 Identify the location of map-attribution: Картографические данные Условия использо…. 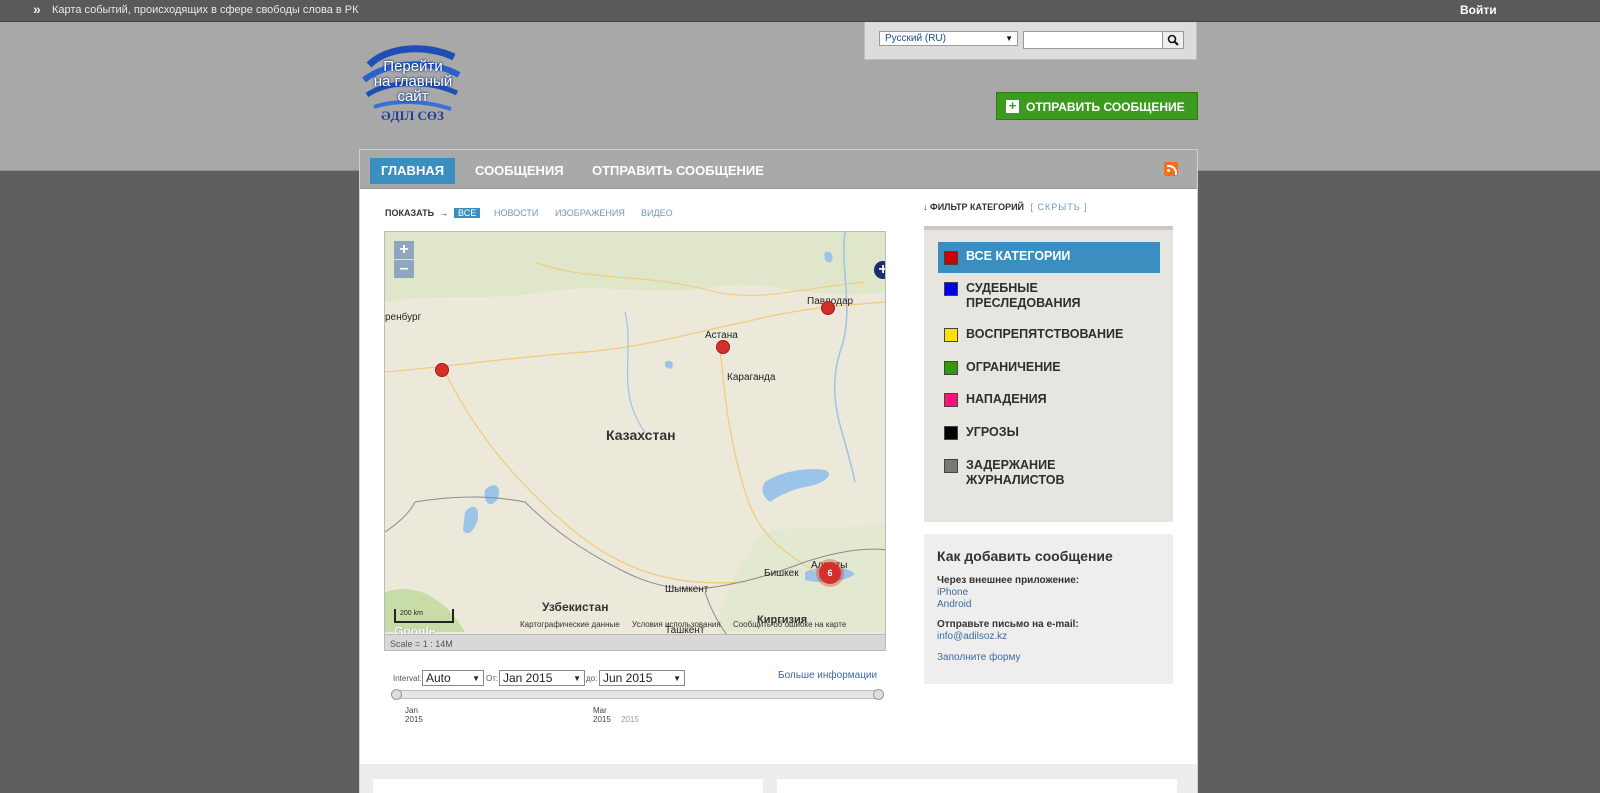
(688, 624).